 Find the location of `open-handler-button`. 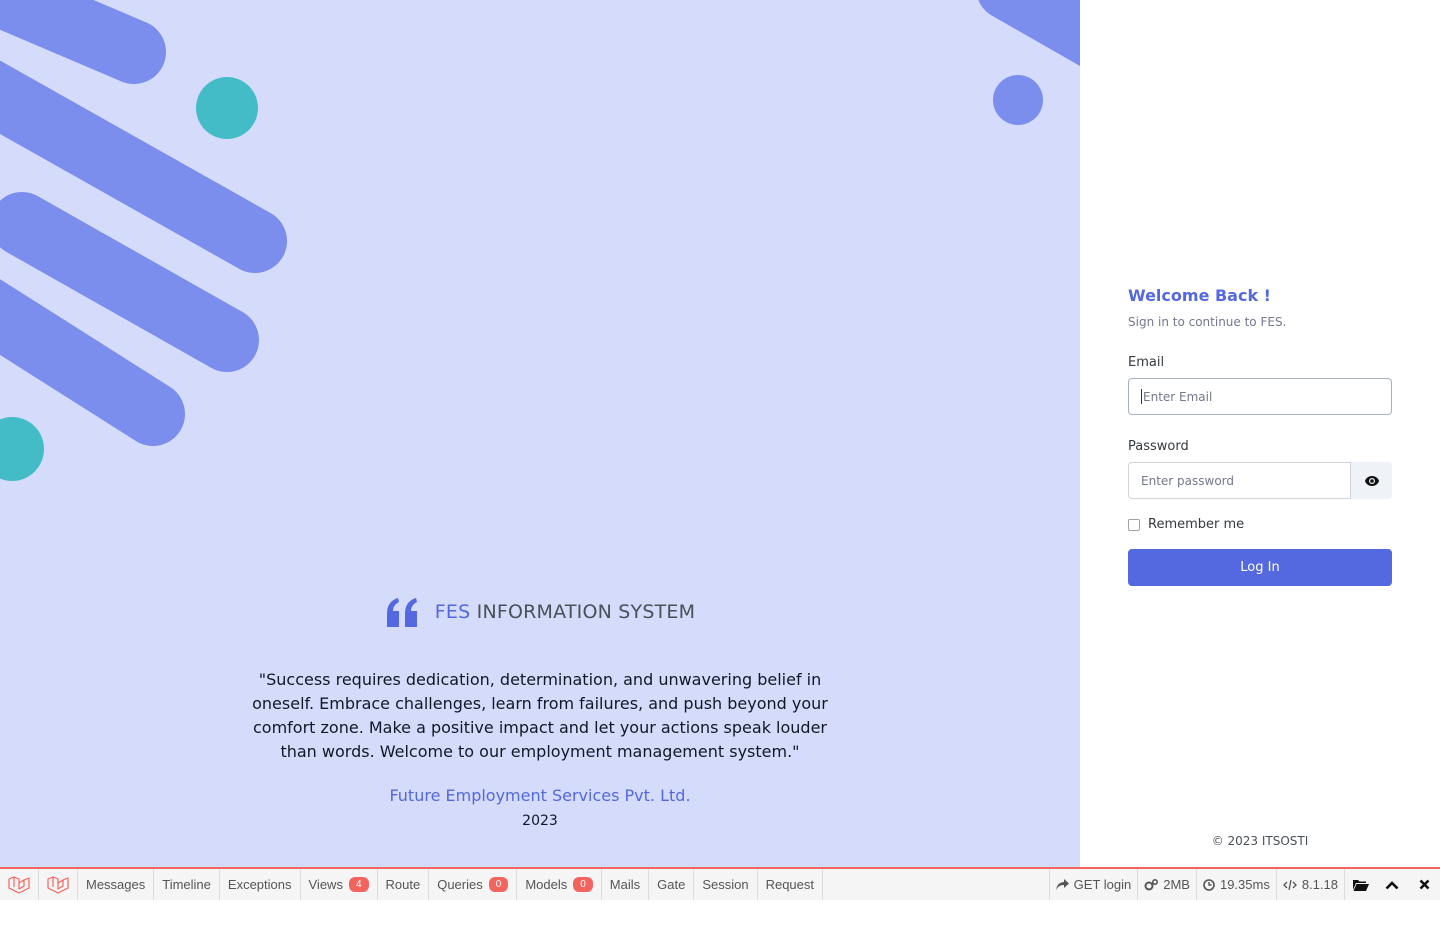

open-handler-button is located at coordinates (1360, 884).